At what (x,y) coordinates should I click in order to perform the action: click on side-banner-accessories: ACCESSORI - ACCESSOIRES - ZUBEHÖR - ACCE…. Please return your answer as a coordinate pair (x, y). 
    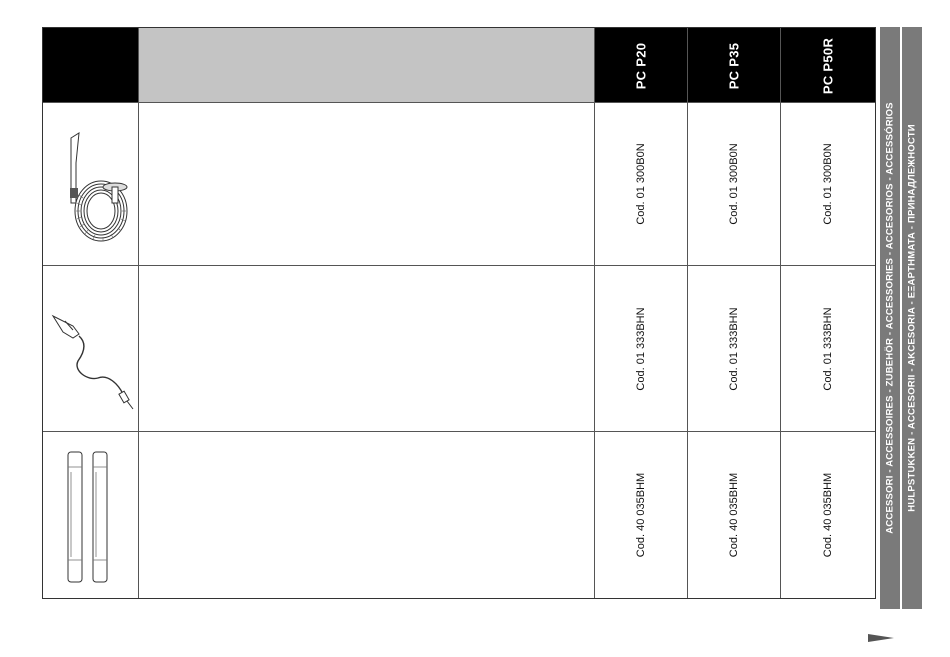
    Looking at the image, I should click on (890, 318).